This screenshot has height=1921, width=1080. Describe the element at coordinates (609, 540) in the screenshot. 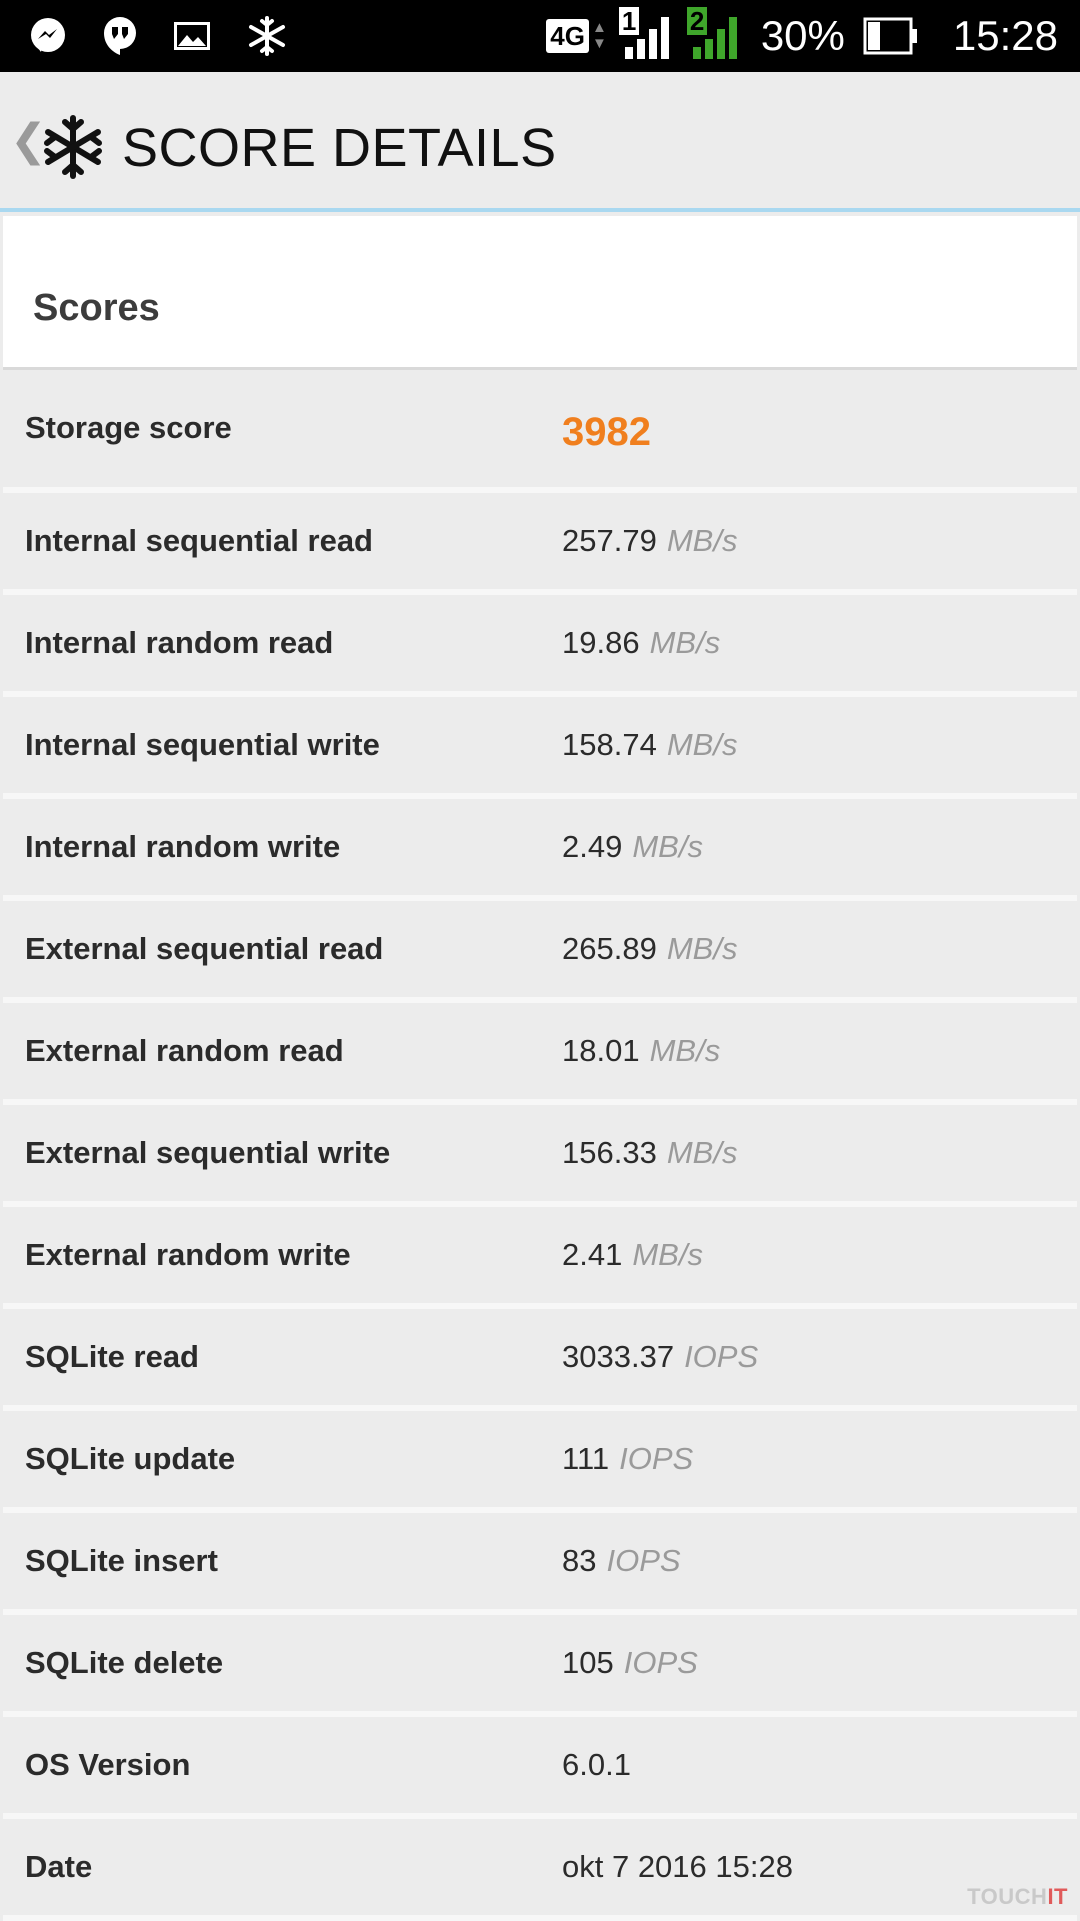

I see `value-number: 257.79` at that location.